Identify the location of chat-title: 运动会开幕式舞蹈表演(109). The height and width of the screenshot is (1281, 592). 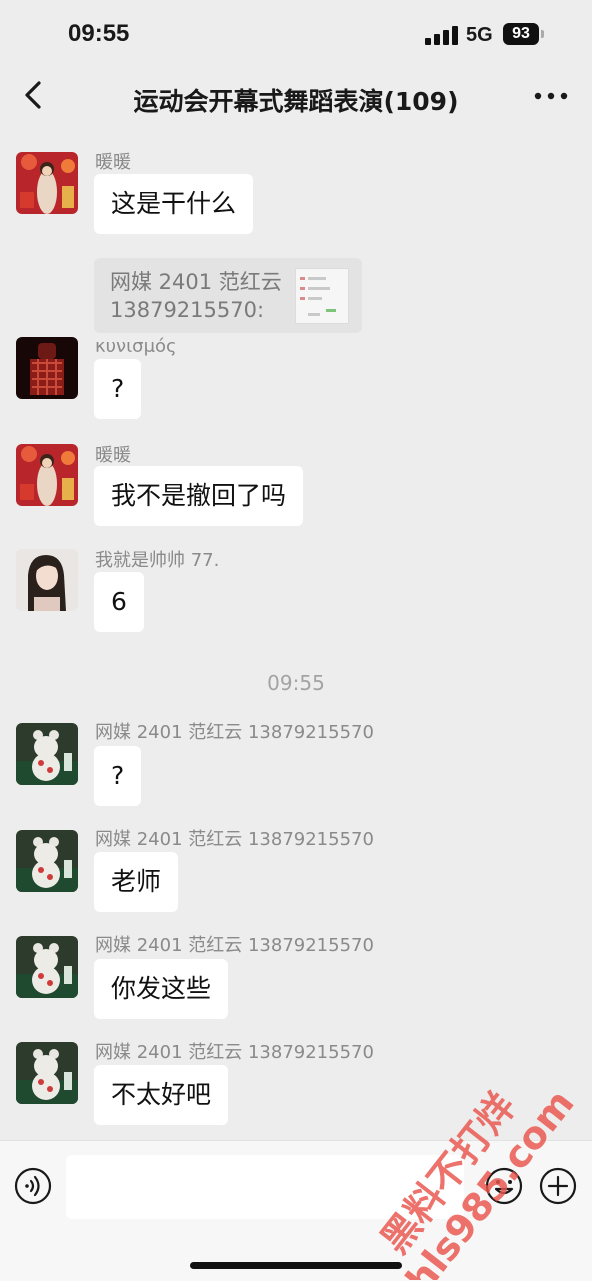
(296, 101).